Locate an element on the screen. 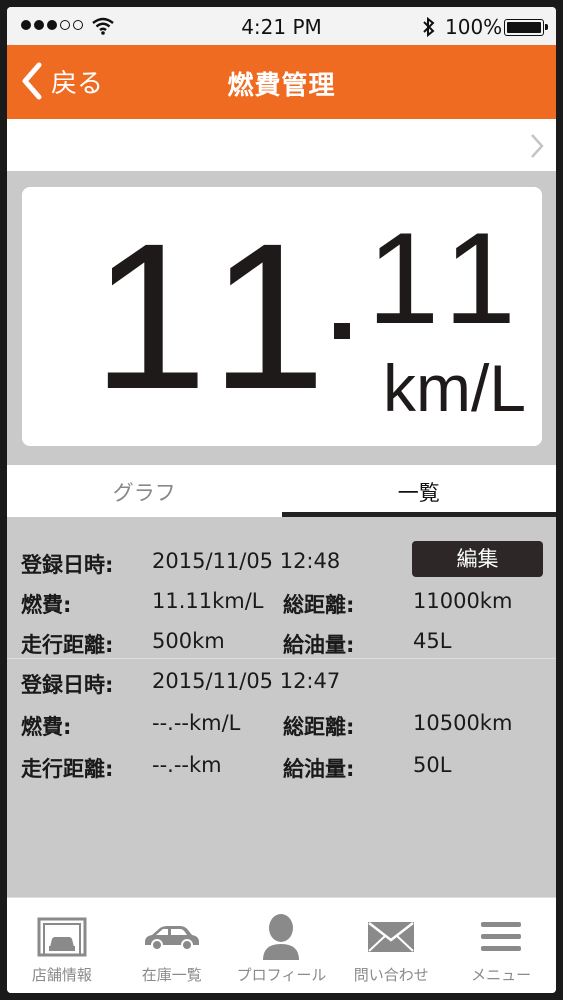 Image resolution: width=563 pixels, height=1000 pixels. bottom-tab-bar: 店舗情報 在庫一覧 プロフィール 問い合わせ メニュー is located at coordinates (281, 945).